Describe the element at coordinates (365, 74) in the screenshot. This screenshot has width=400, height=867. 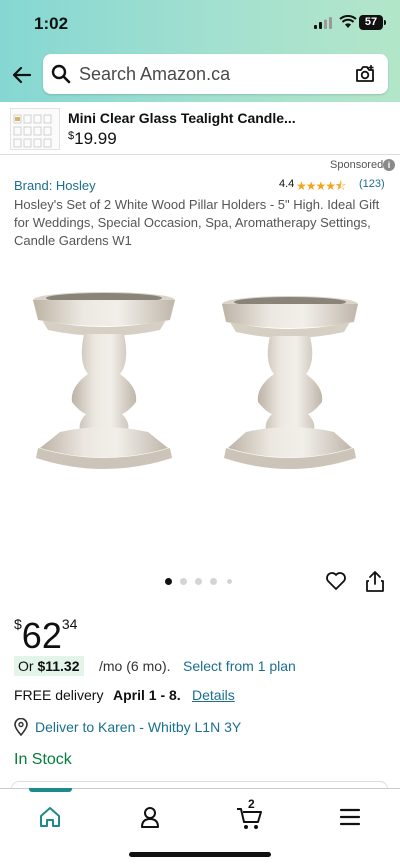
I see `camera-search-icon` at that location.